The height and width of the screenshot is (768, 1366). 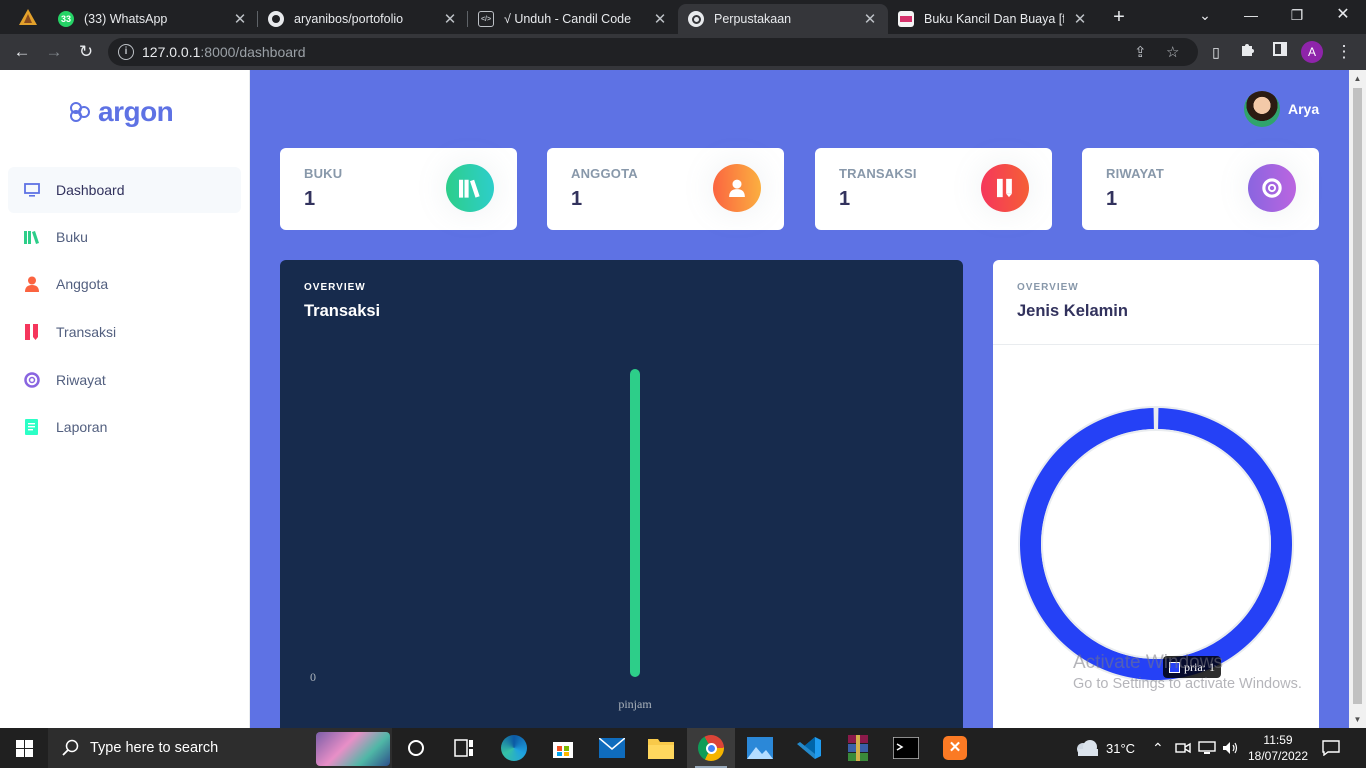 What do you see at coordinates (1343, 15) in the screenshot?
I see `close-window-button: ✕` at bounding box center [1343, 15].